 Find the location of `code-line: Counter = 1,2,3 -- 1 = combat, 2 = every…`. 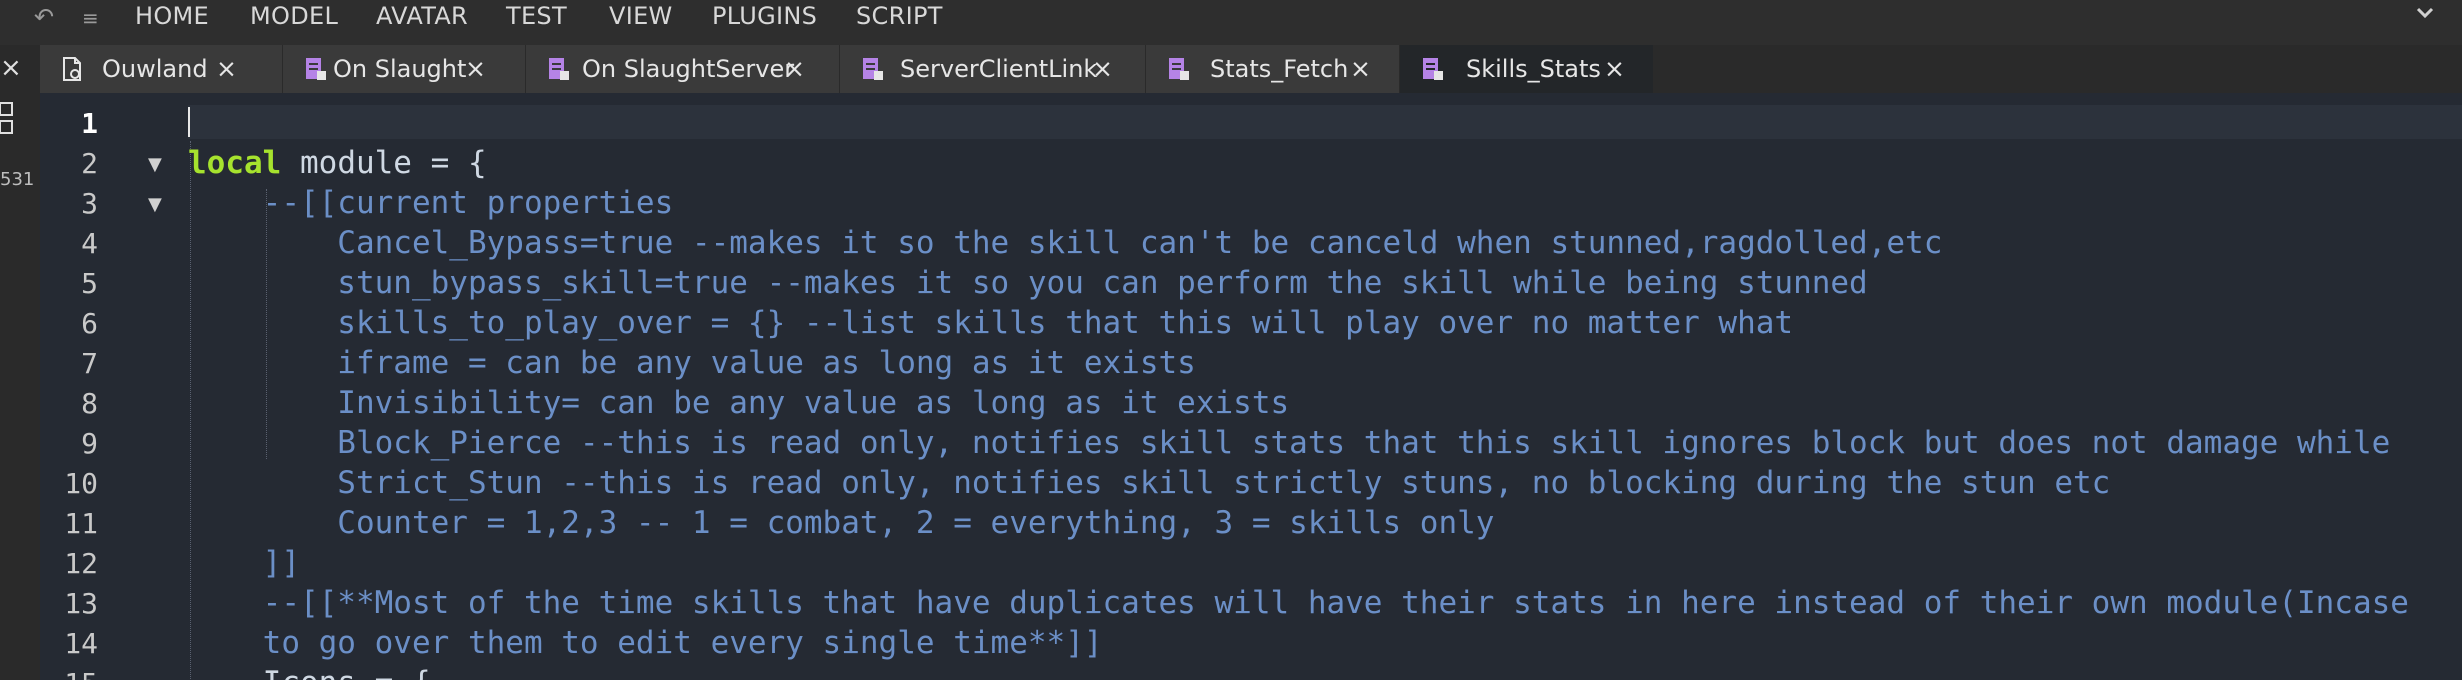

code-line: Counter = 1,2,3 -- 1 = combat, 2 = every… is located at coordinates (841, 523).